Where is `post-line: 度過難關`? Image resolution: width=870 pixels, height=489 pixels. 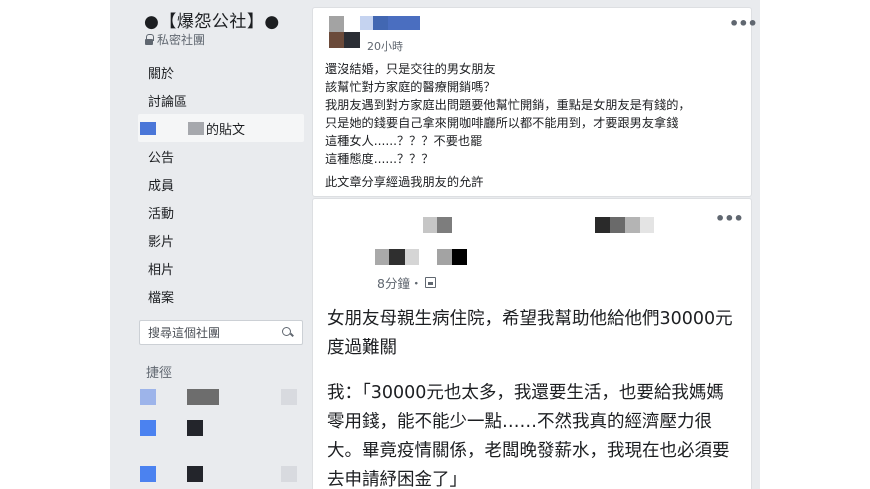 post-line: 度過難關 is located at coordinates (362, 348).